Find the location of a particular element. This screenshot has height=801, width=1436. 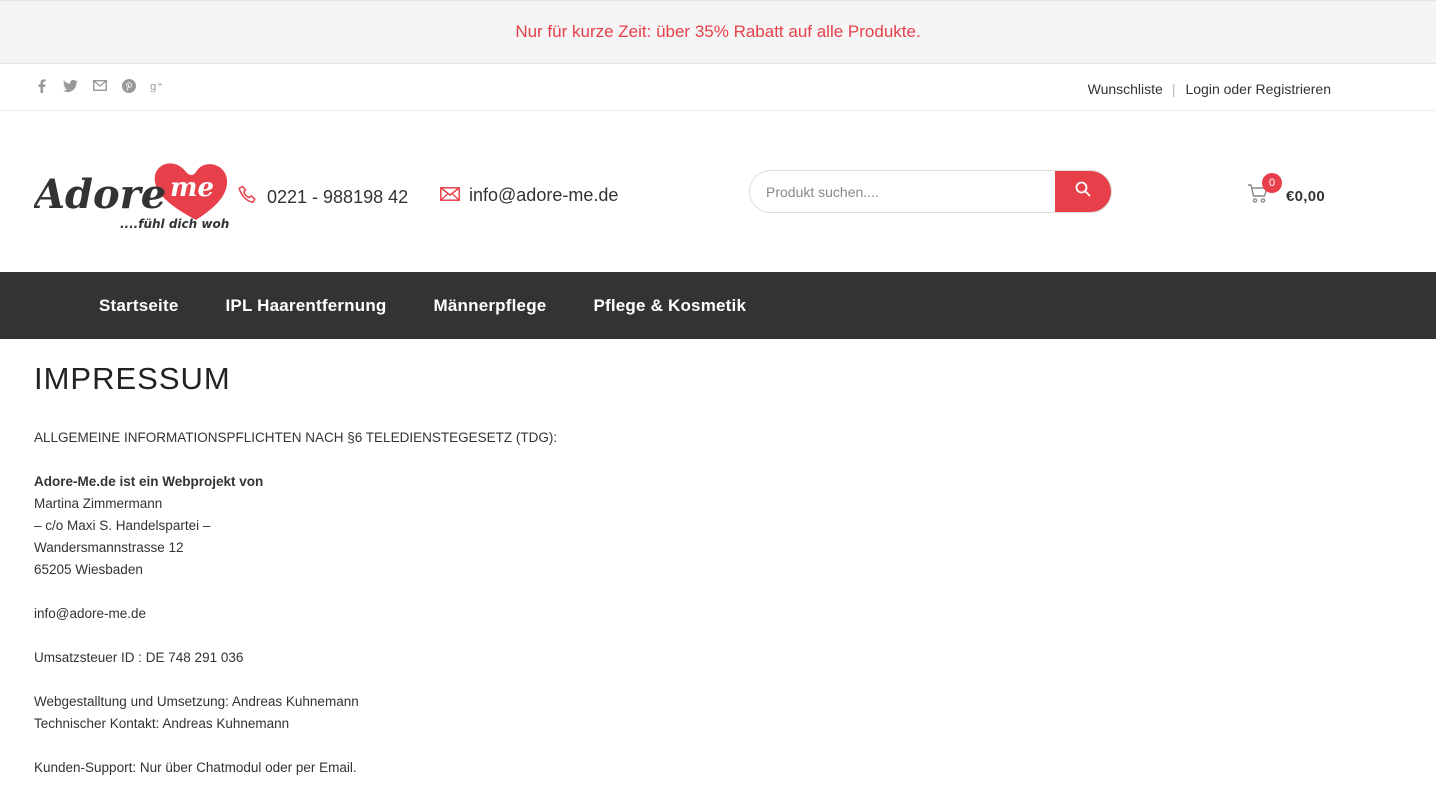

phone-icon is located at coordinates (248, 197).